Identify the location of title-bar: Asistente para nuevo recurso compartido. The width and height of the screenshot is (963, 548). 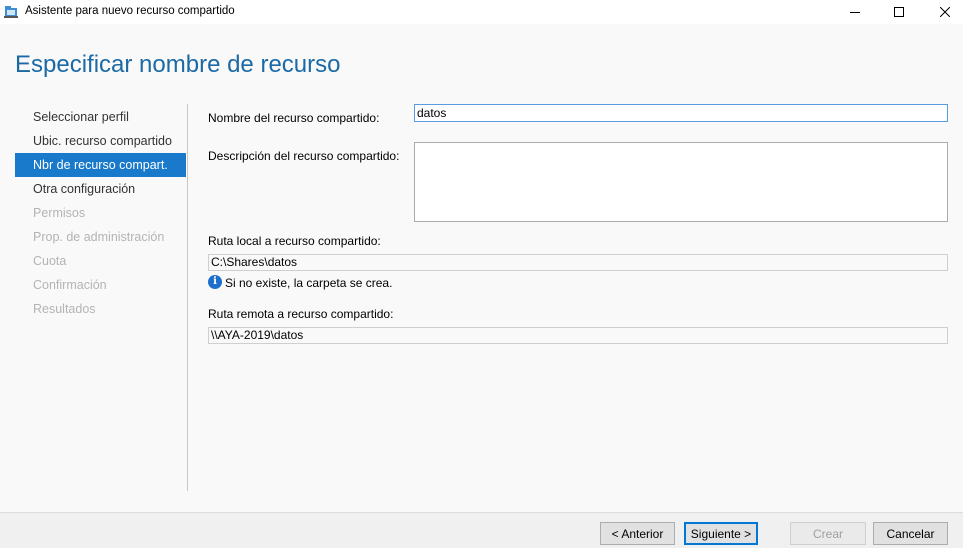
(481, 12).